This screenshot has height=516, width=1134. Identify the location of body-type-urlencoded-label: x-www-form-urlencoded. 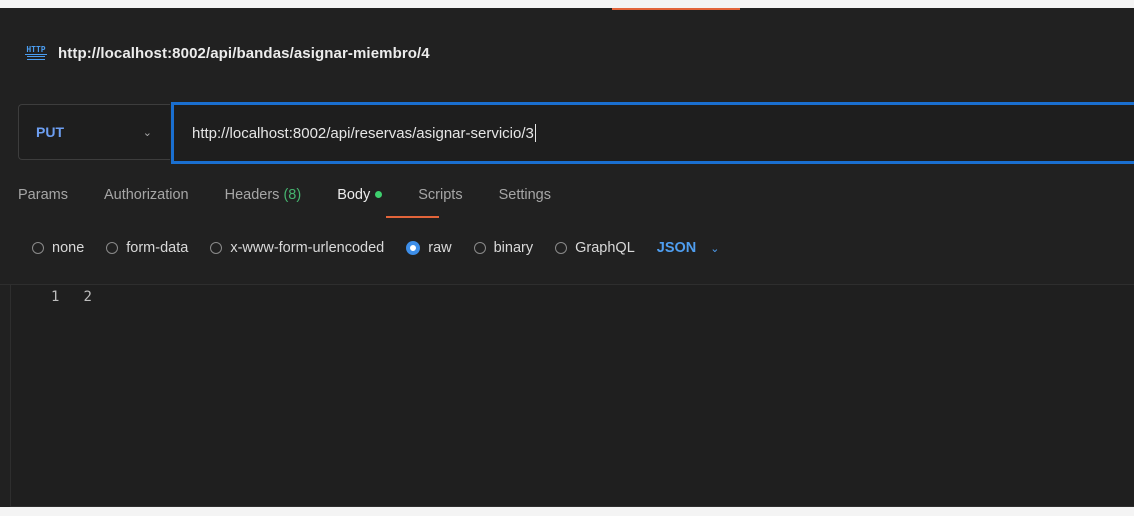
(307, 248).